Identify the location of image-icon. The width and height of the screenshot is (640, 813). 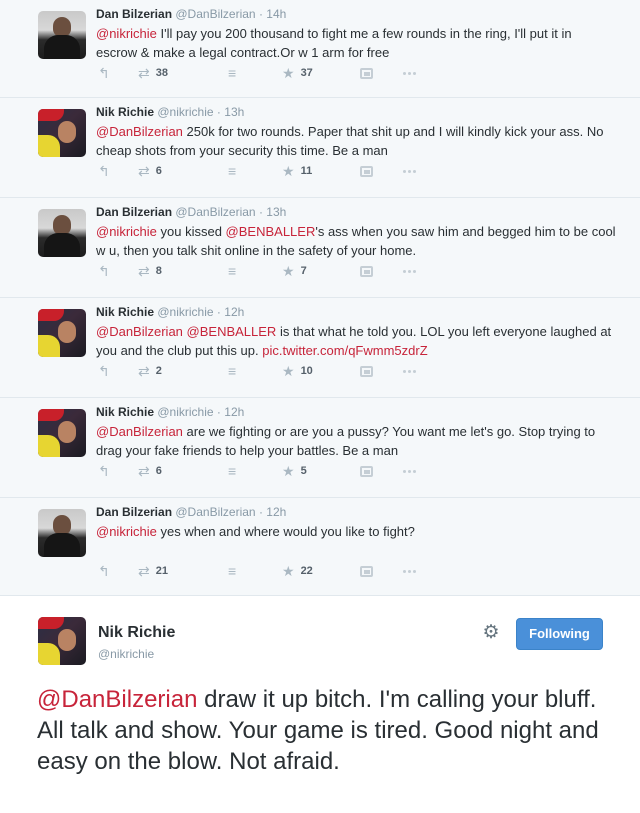
(366, 73).